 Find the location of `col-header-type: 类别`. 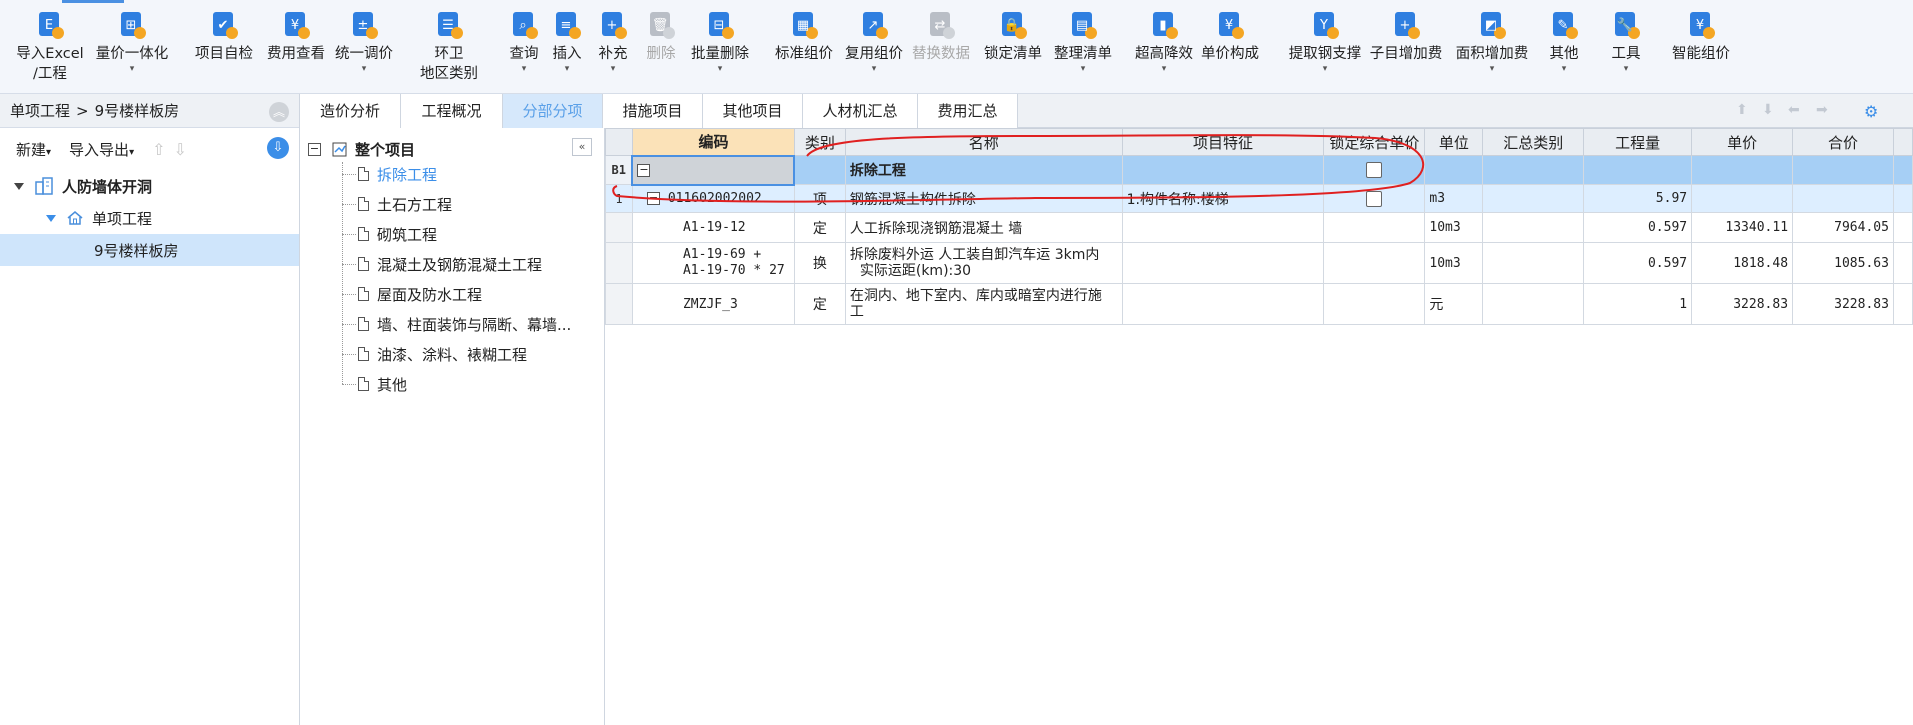

col-header-type: 类别 is located at coordinates (819, 142).